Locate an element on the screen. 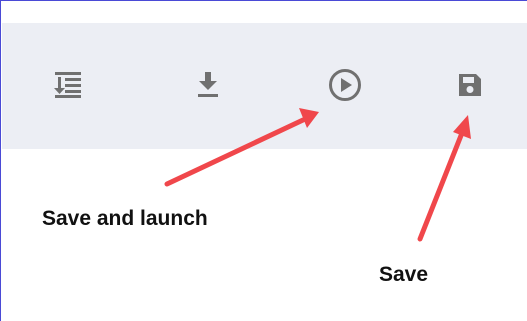 The image size is (527, 321). line-spacing-icon-graphic is located at coordinates (67, 85).